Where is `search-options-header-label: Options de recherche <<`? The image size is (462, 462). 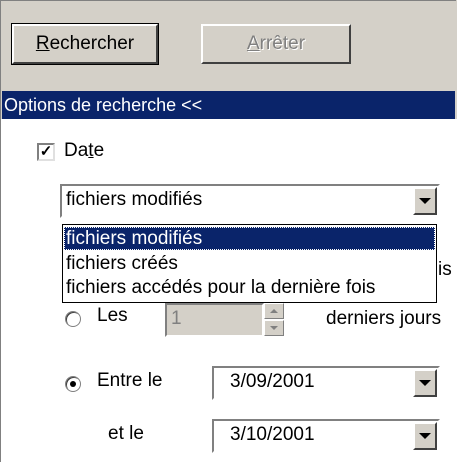
search-options-header-label: Options de recherche << is located at coordinates (103, 105).